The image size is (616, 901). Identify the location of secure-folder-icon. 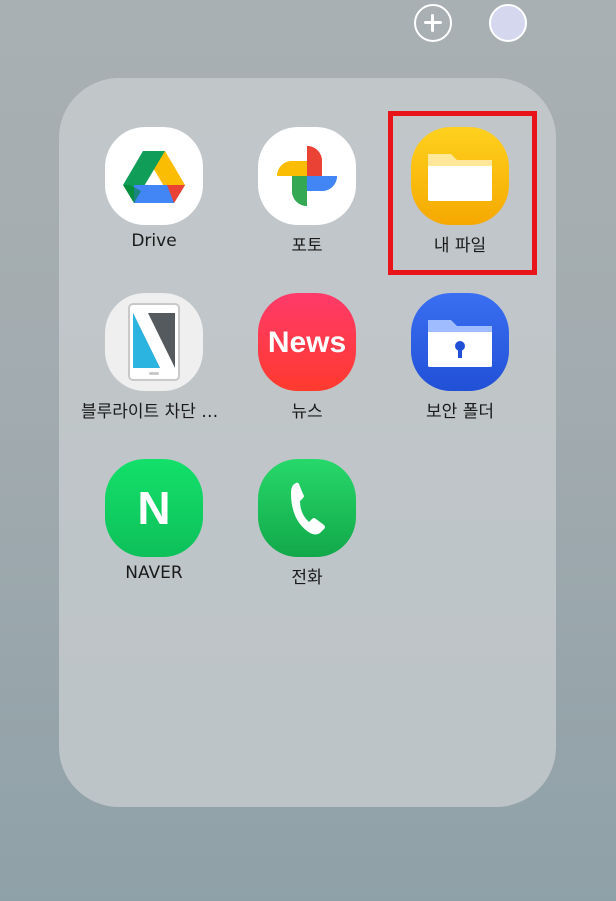
(460, 342).